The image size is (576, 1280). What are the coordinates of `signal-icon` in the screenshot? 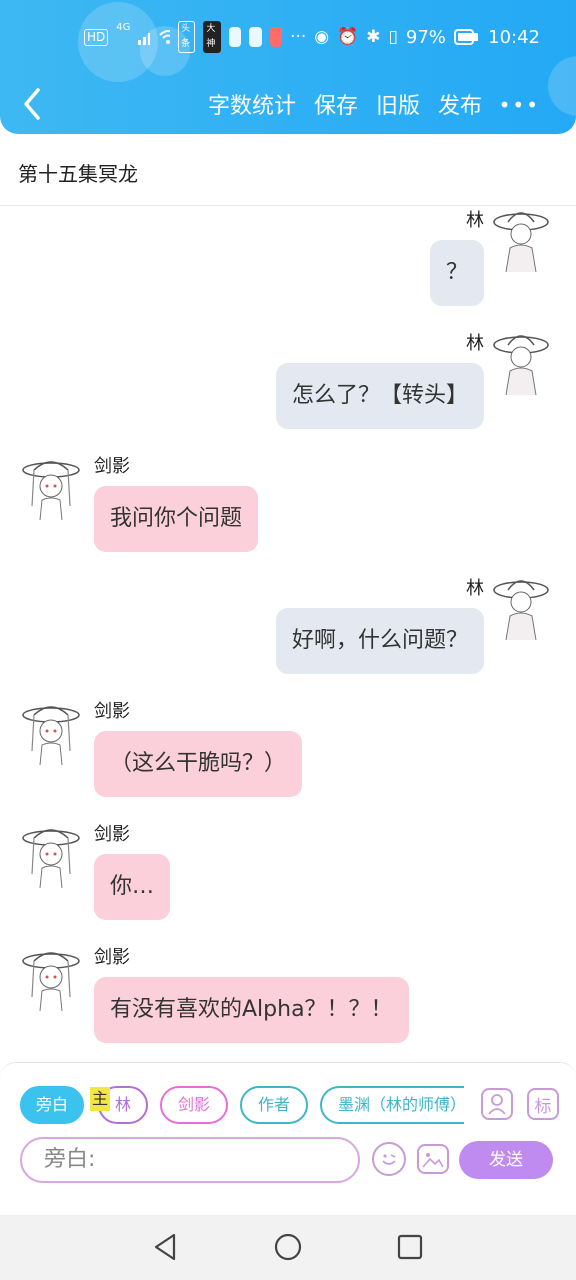 It's located at (144, 39).